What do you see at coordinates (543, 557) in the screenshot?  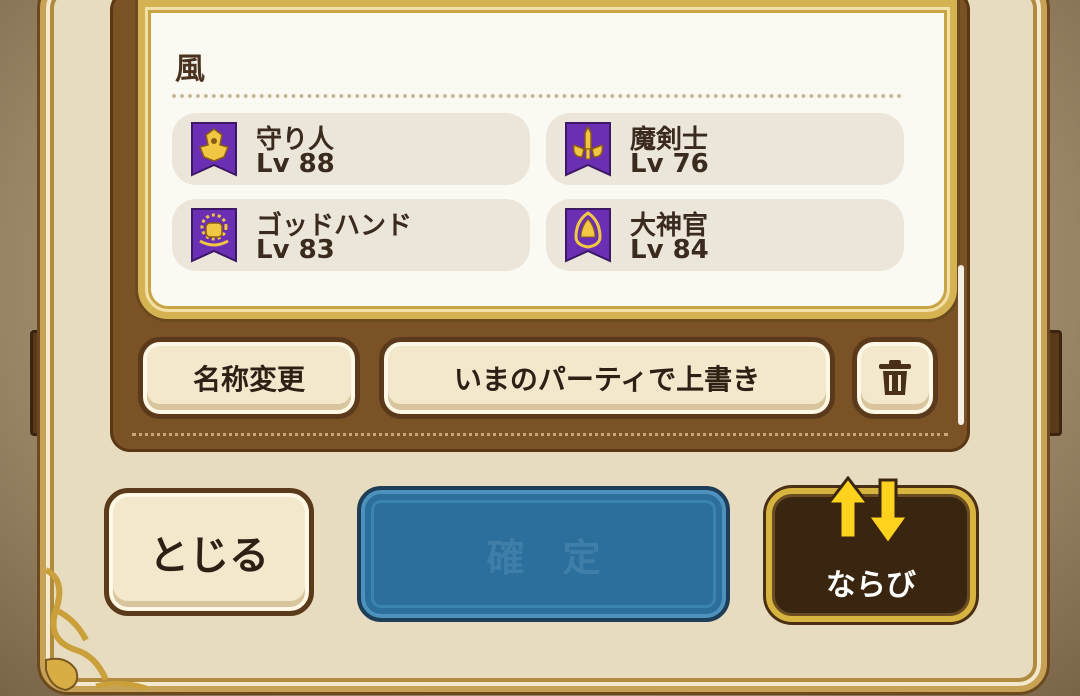 I see `confirm-label: 確 定` at bounding box center [543, 557].